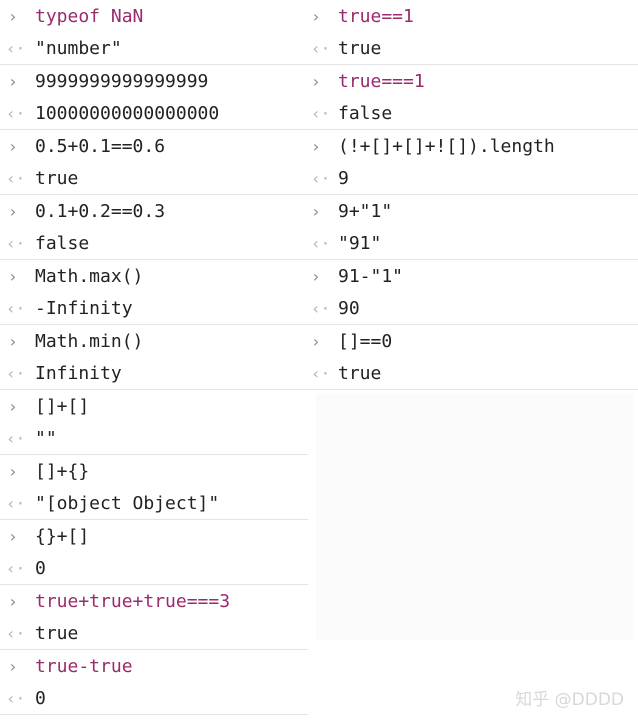 This screenshot has height=724, width=638. I want to click on watermark: 知乎 @DDDD, so click(569, 700).